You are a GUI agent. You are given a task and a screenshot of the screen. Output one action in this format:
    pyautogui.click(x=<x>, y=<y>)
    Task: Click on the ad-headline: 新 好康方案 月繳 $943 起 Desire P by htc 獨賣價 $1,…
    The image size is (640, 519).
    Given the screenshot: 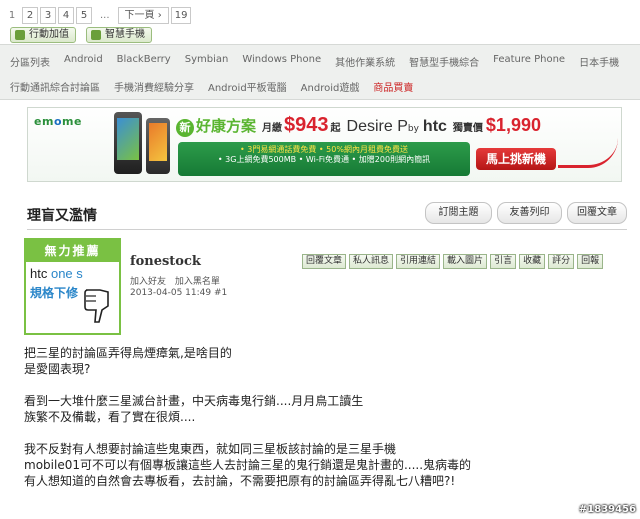 What is the action you would take?
    pyautogui.click(x=358, y=125)
    